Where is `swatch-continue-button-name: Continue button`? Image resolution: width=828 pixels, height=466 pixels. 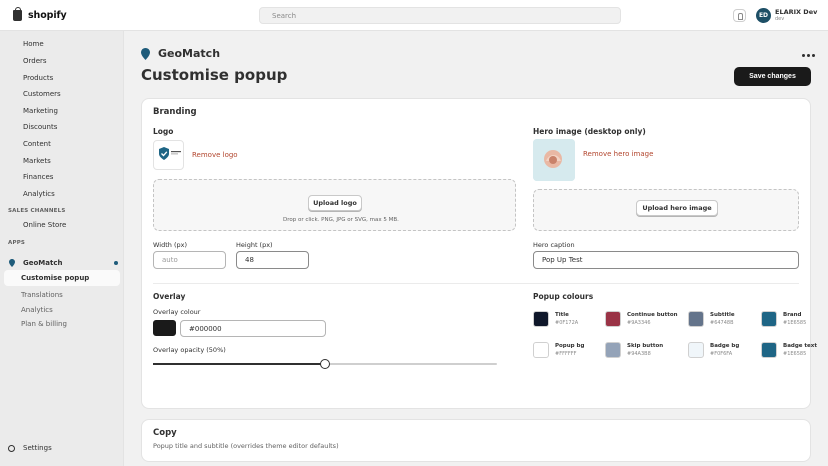
swatch-continue-button-name: Continue button is located at coordinates (652, 315).